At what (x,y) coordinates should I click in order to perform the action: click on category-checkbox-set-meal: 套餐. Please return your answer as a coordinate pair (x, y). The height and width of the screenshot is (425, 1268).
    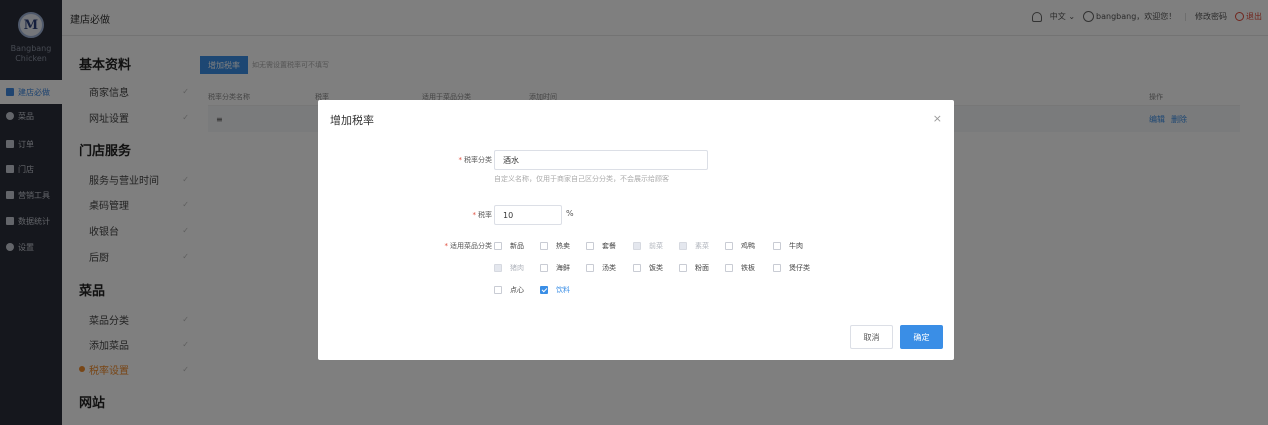
    Looking at the image, I should click on (601, 246).